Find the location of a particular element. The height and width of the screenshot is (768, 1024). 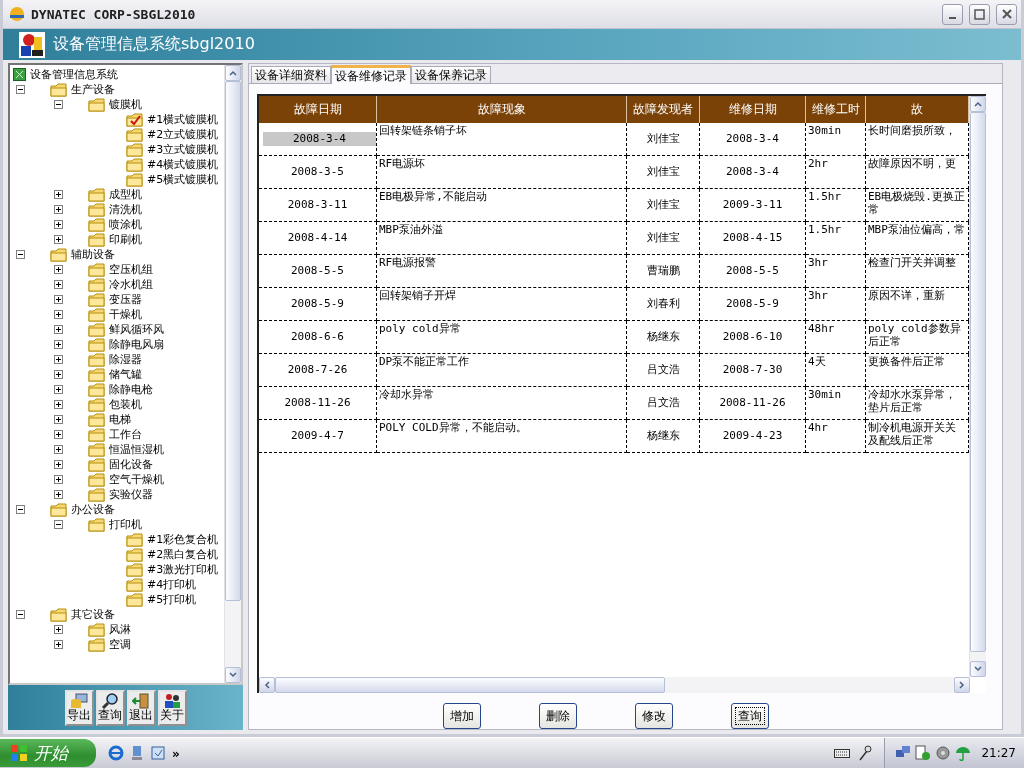

column-header: 故 is located at coordinates (917, 109).